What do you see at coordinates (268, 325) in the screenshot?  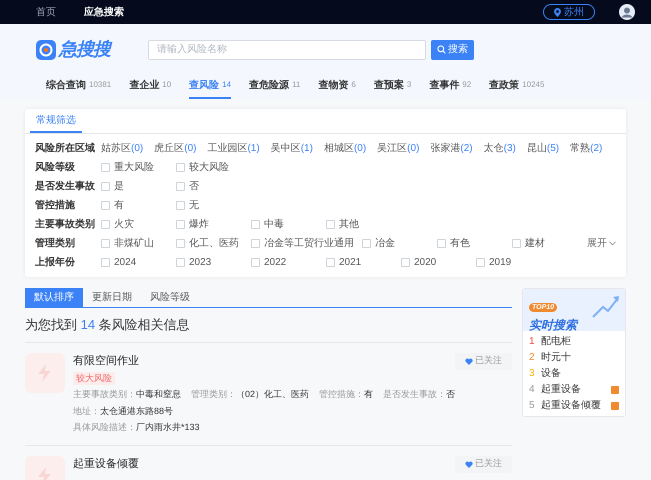 I see `results-summary: 为您找到 14 条风险相关信息` at bounding box center [268, 325].